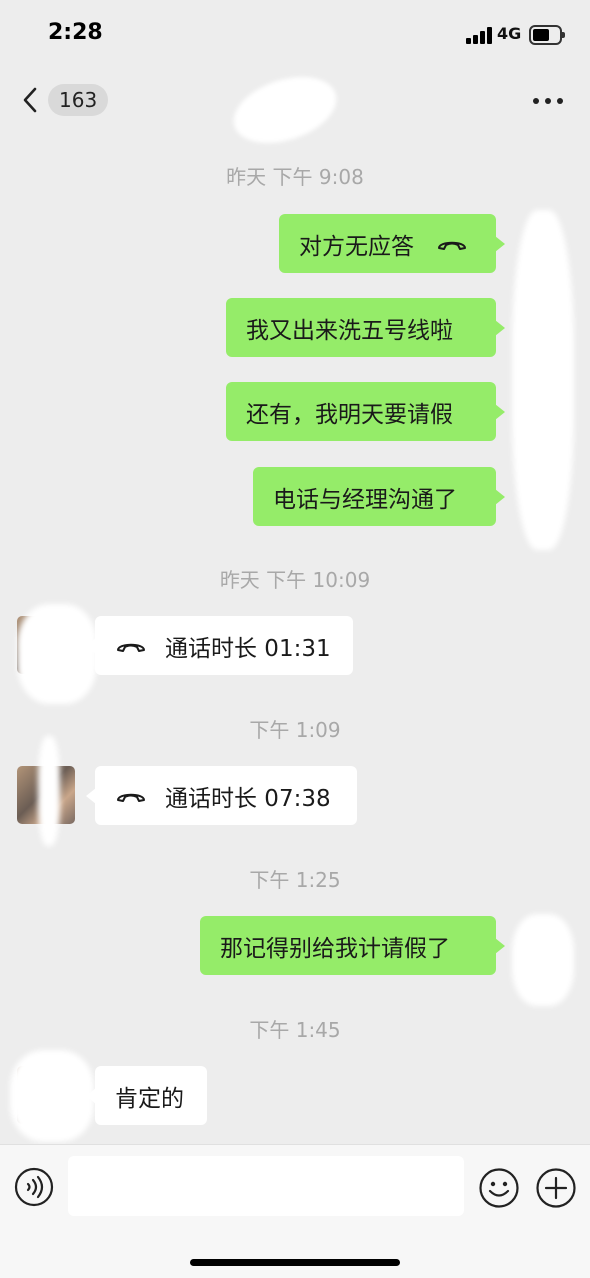 The width and height of the screenshot is (590, 1278). Describe the element at coordinates (349, 414) in the screenshot. I see `message-text: 还有，我明天要请假` at that location.